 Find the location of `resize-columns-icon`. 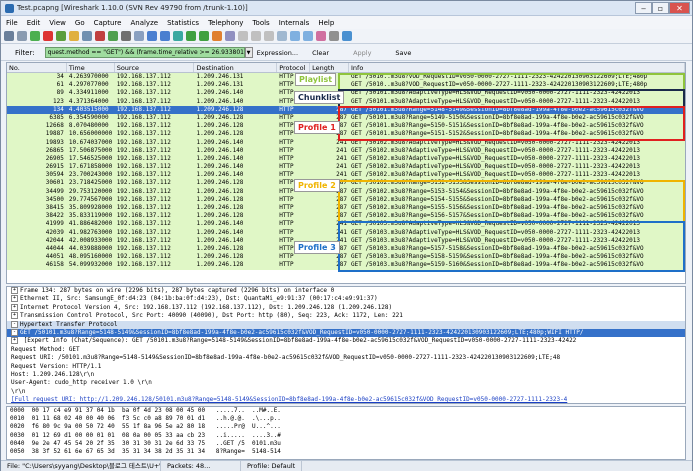

resize-columns-icon is located at coordinates (282, 36).